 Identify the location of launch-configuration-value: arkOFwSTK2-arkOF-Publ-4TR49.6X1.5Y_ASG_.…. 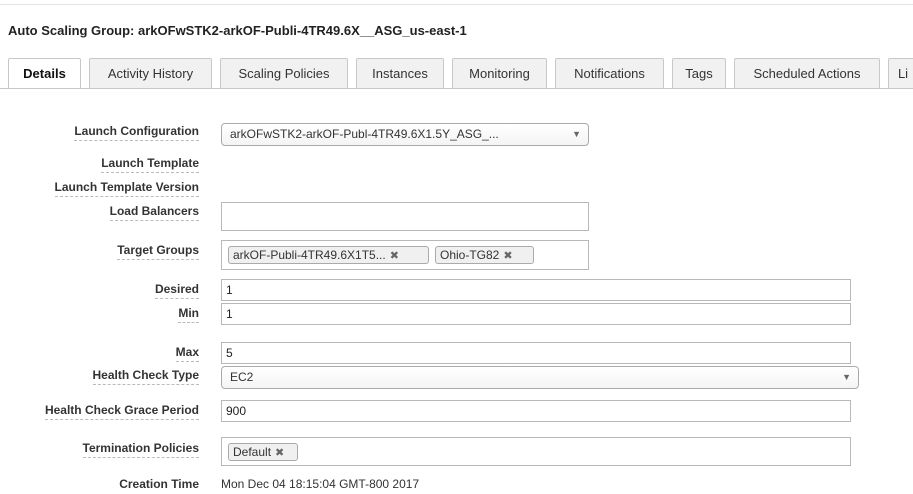
(364, 134).